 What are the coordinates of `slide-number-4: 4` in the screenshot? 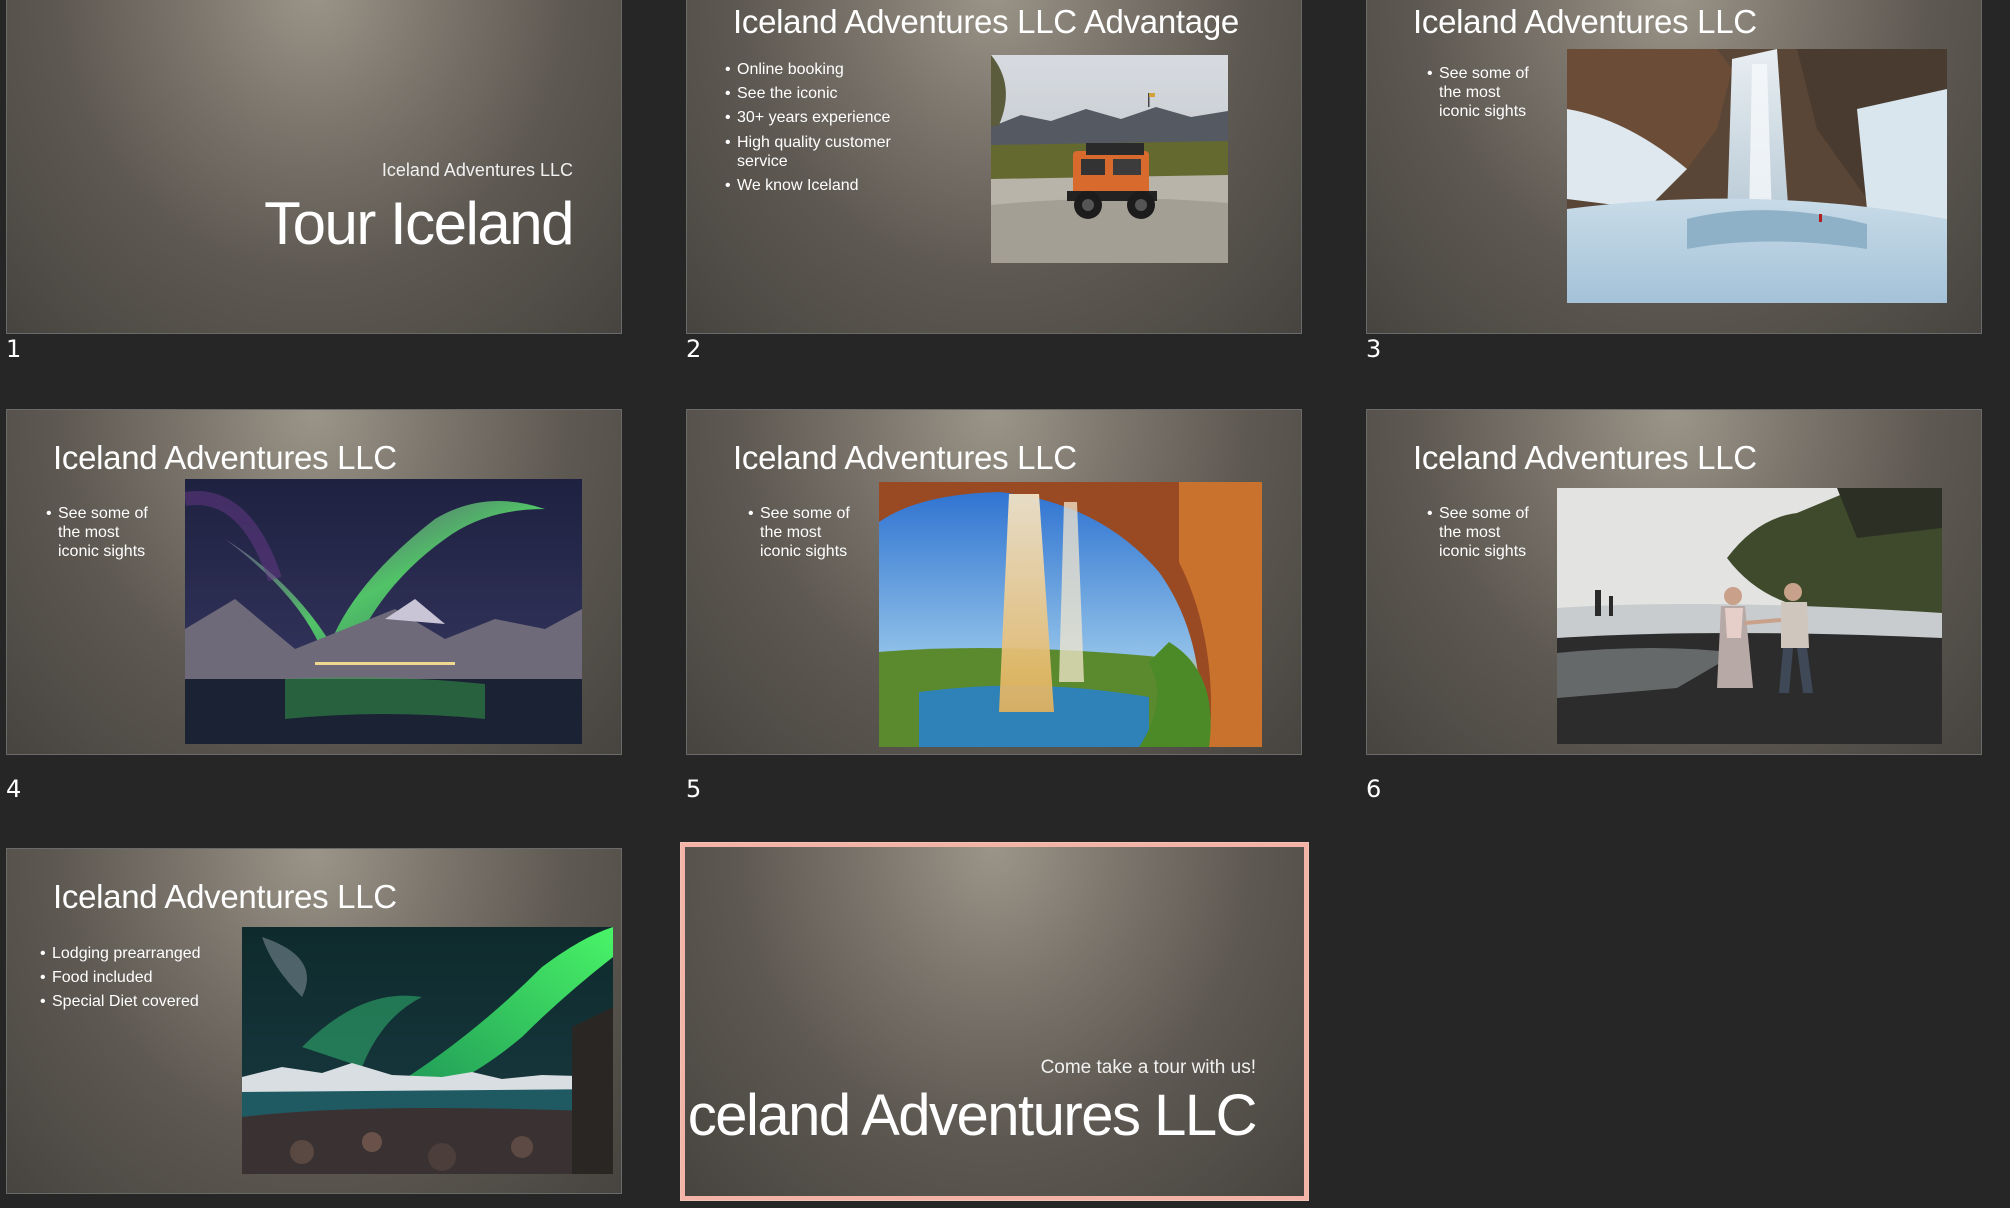 It's located at (14, 789).